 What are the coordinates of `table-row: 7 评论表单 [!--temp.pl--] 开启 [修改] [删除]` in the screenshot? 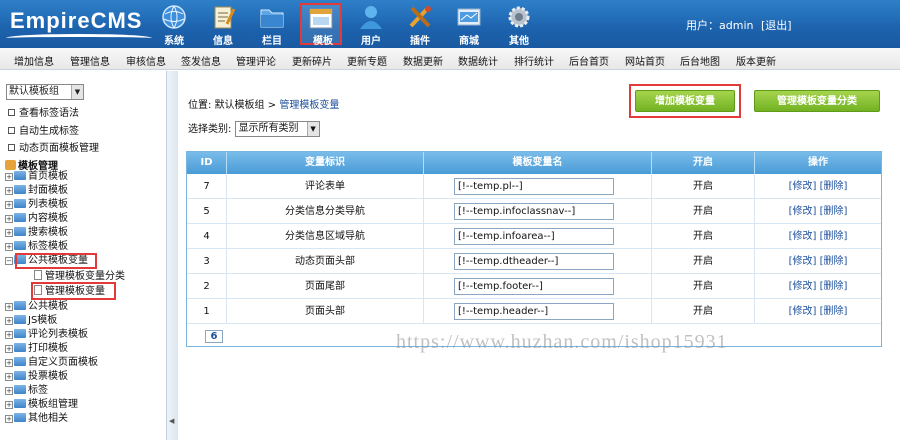 It's located at (534, 186).